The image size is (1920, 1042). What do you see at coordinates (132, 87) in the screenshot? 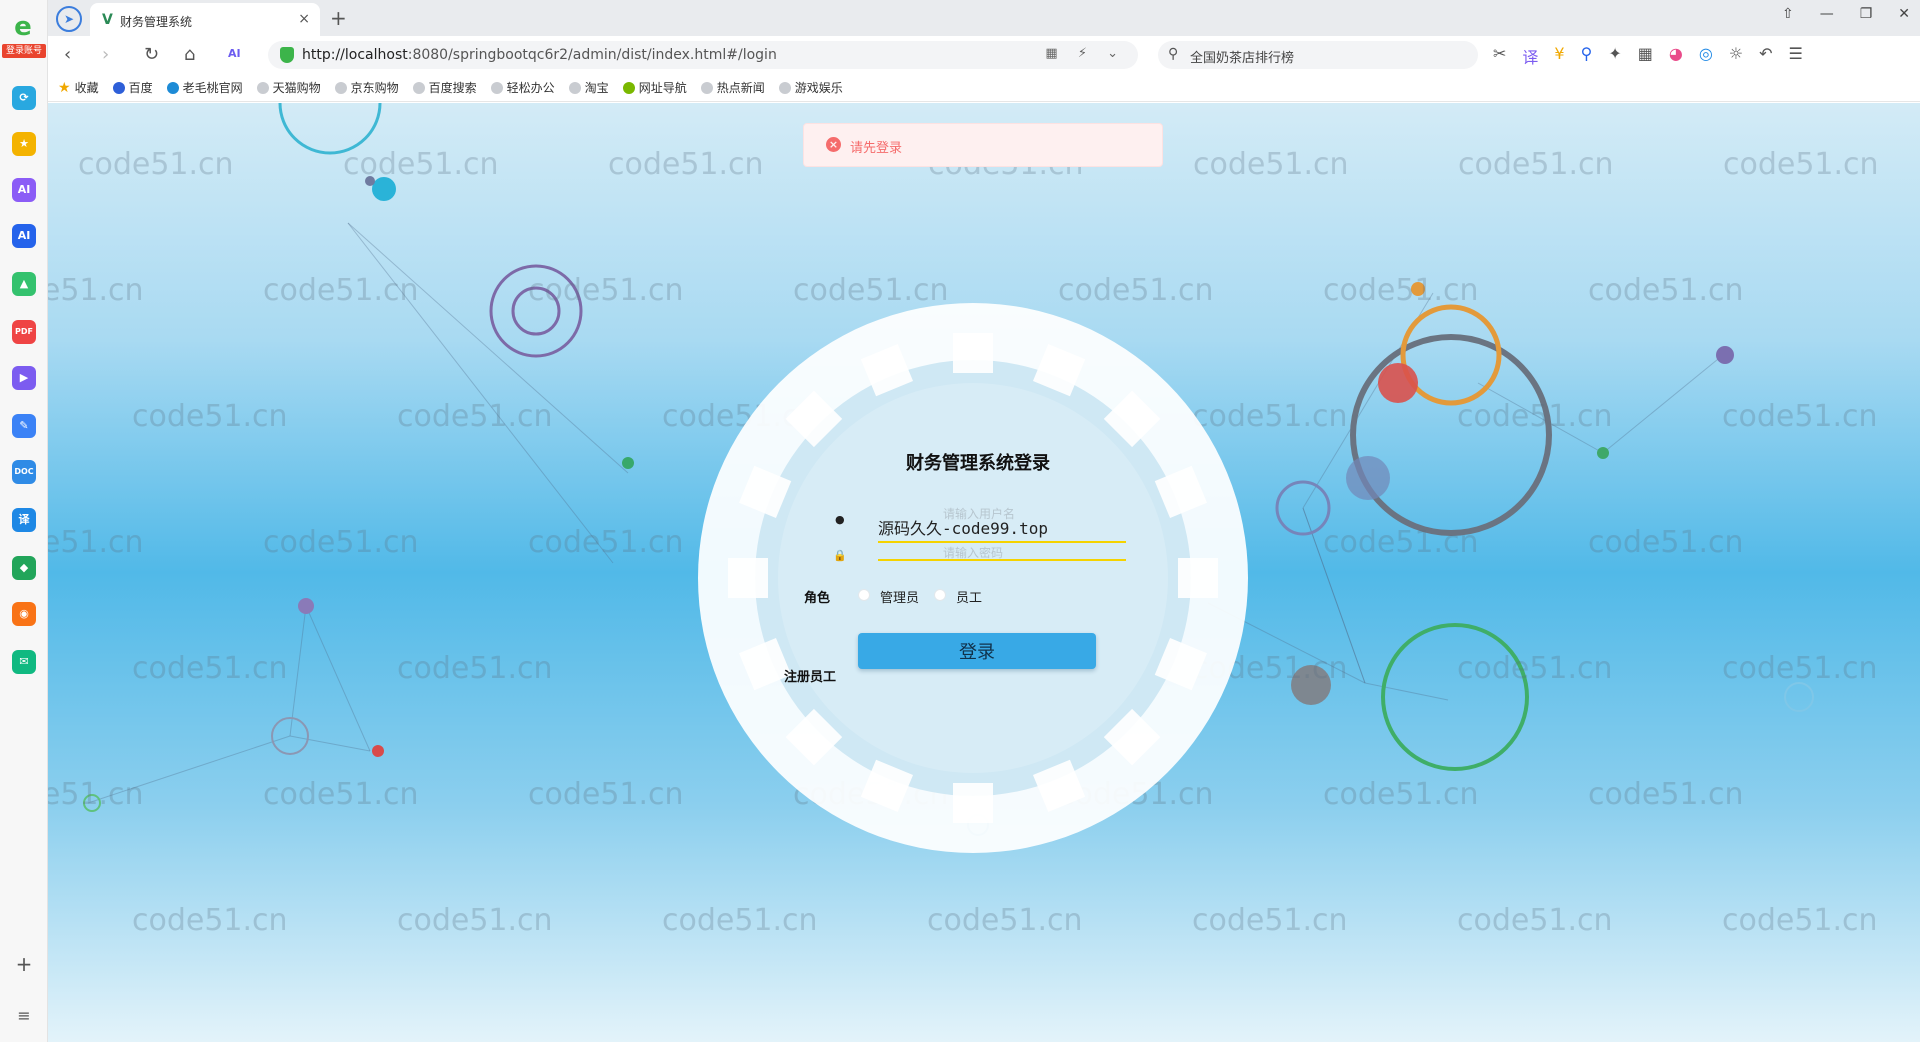
I see `bookmark-item: 百度` at bounding box center [132, 87].